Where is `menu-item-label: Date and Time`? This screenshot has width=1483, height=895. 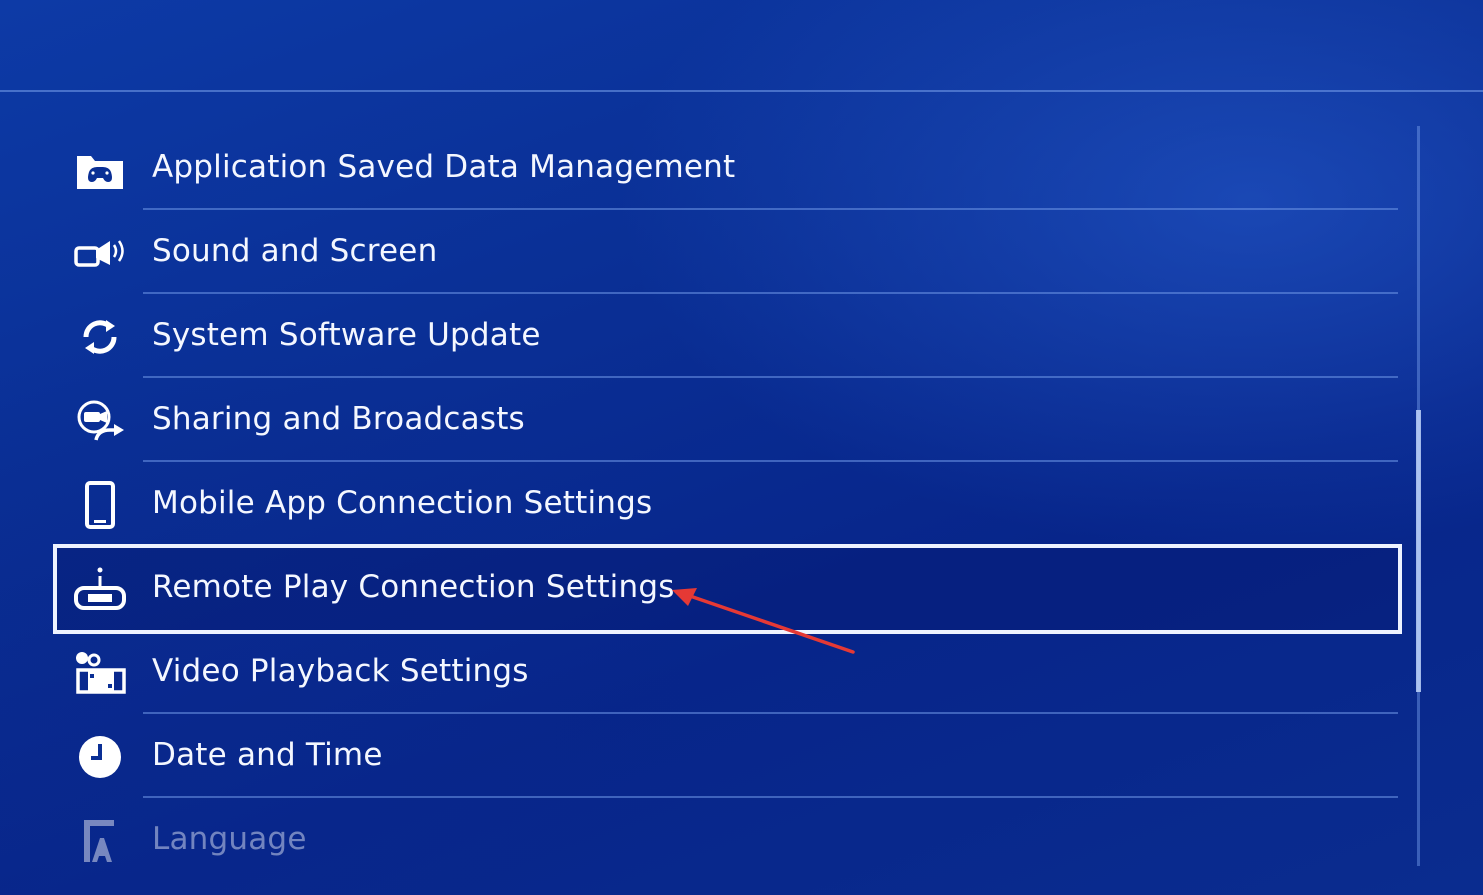
menu-item-label: Date and Time is located at coordinates (267, 755).